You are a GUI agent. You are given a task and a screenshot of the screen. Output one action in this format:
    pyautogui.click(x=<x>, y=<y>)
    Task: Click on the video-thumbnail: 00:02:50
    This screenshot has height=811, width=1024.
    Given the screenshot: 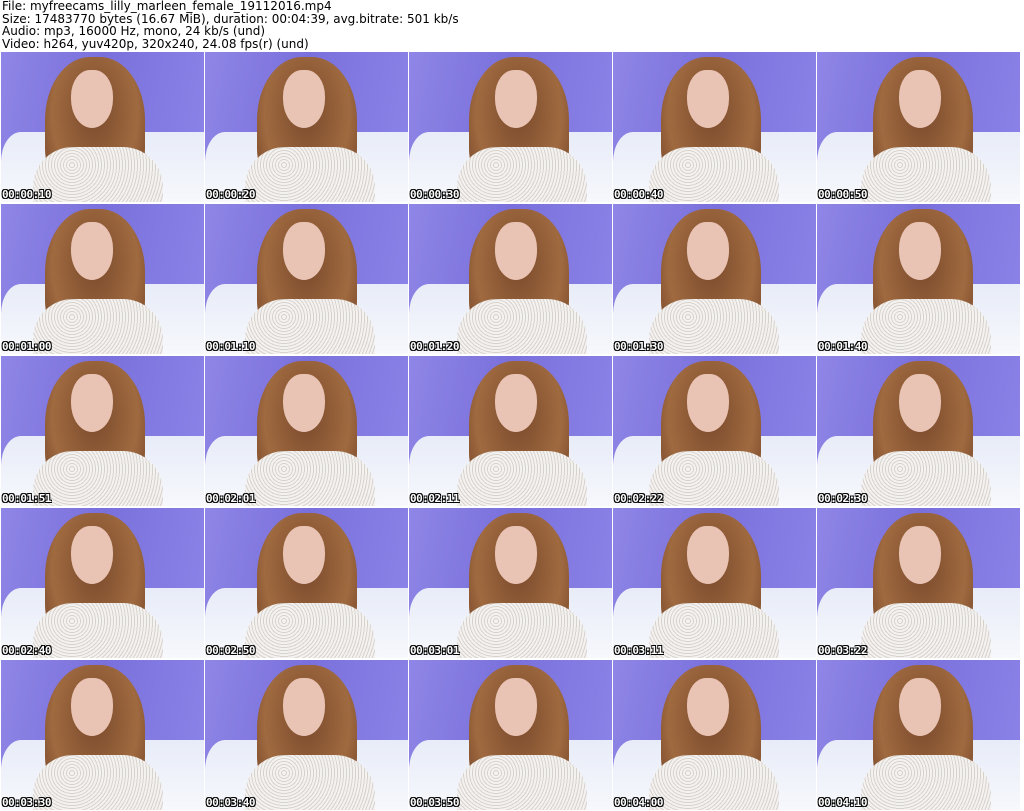 What is the action you would take?
    pyautogui.click(x=306, y=583)
    